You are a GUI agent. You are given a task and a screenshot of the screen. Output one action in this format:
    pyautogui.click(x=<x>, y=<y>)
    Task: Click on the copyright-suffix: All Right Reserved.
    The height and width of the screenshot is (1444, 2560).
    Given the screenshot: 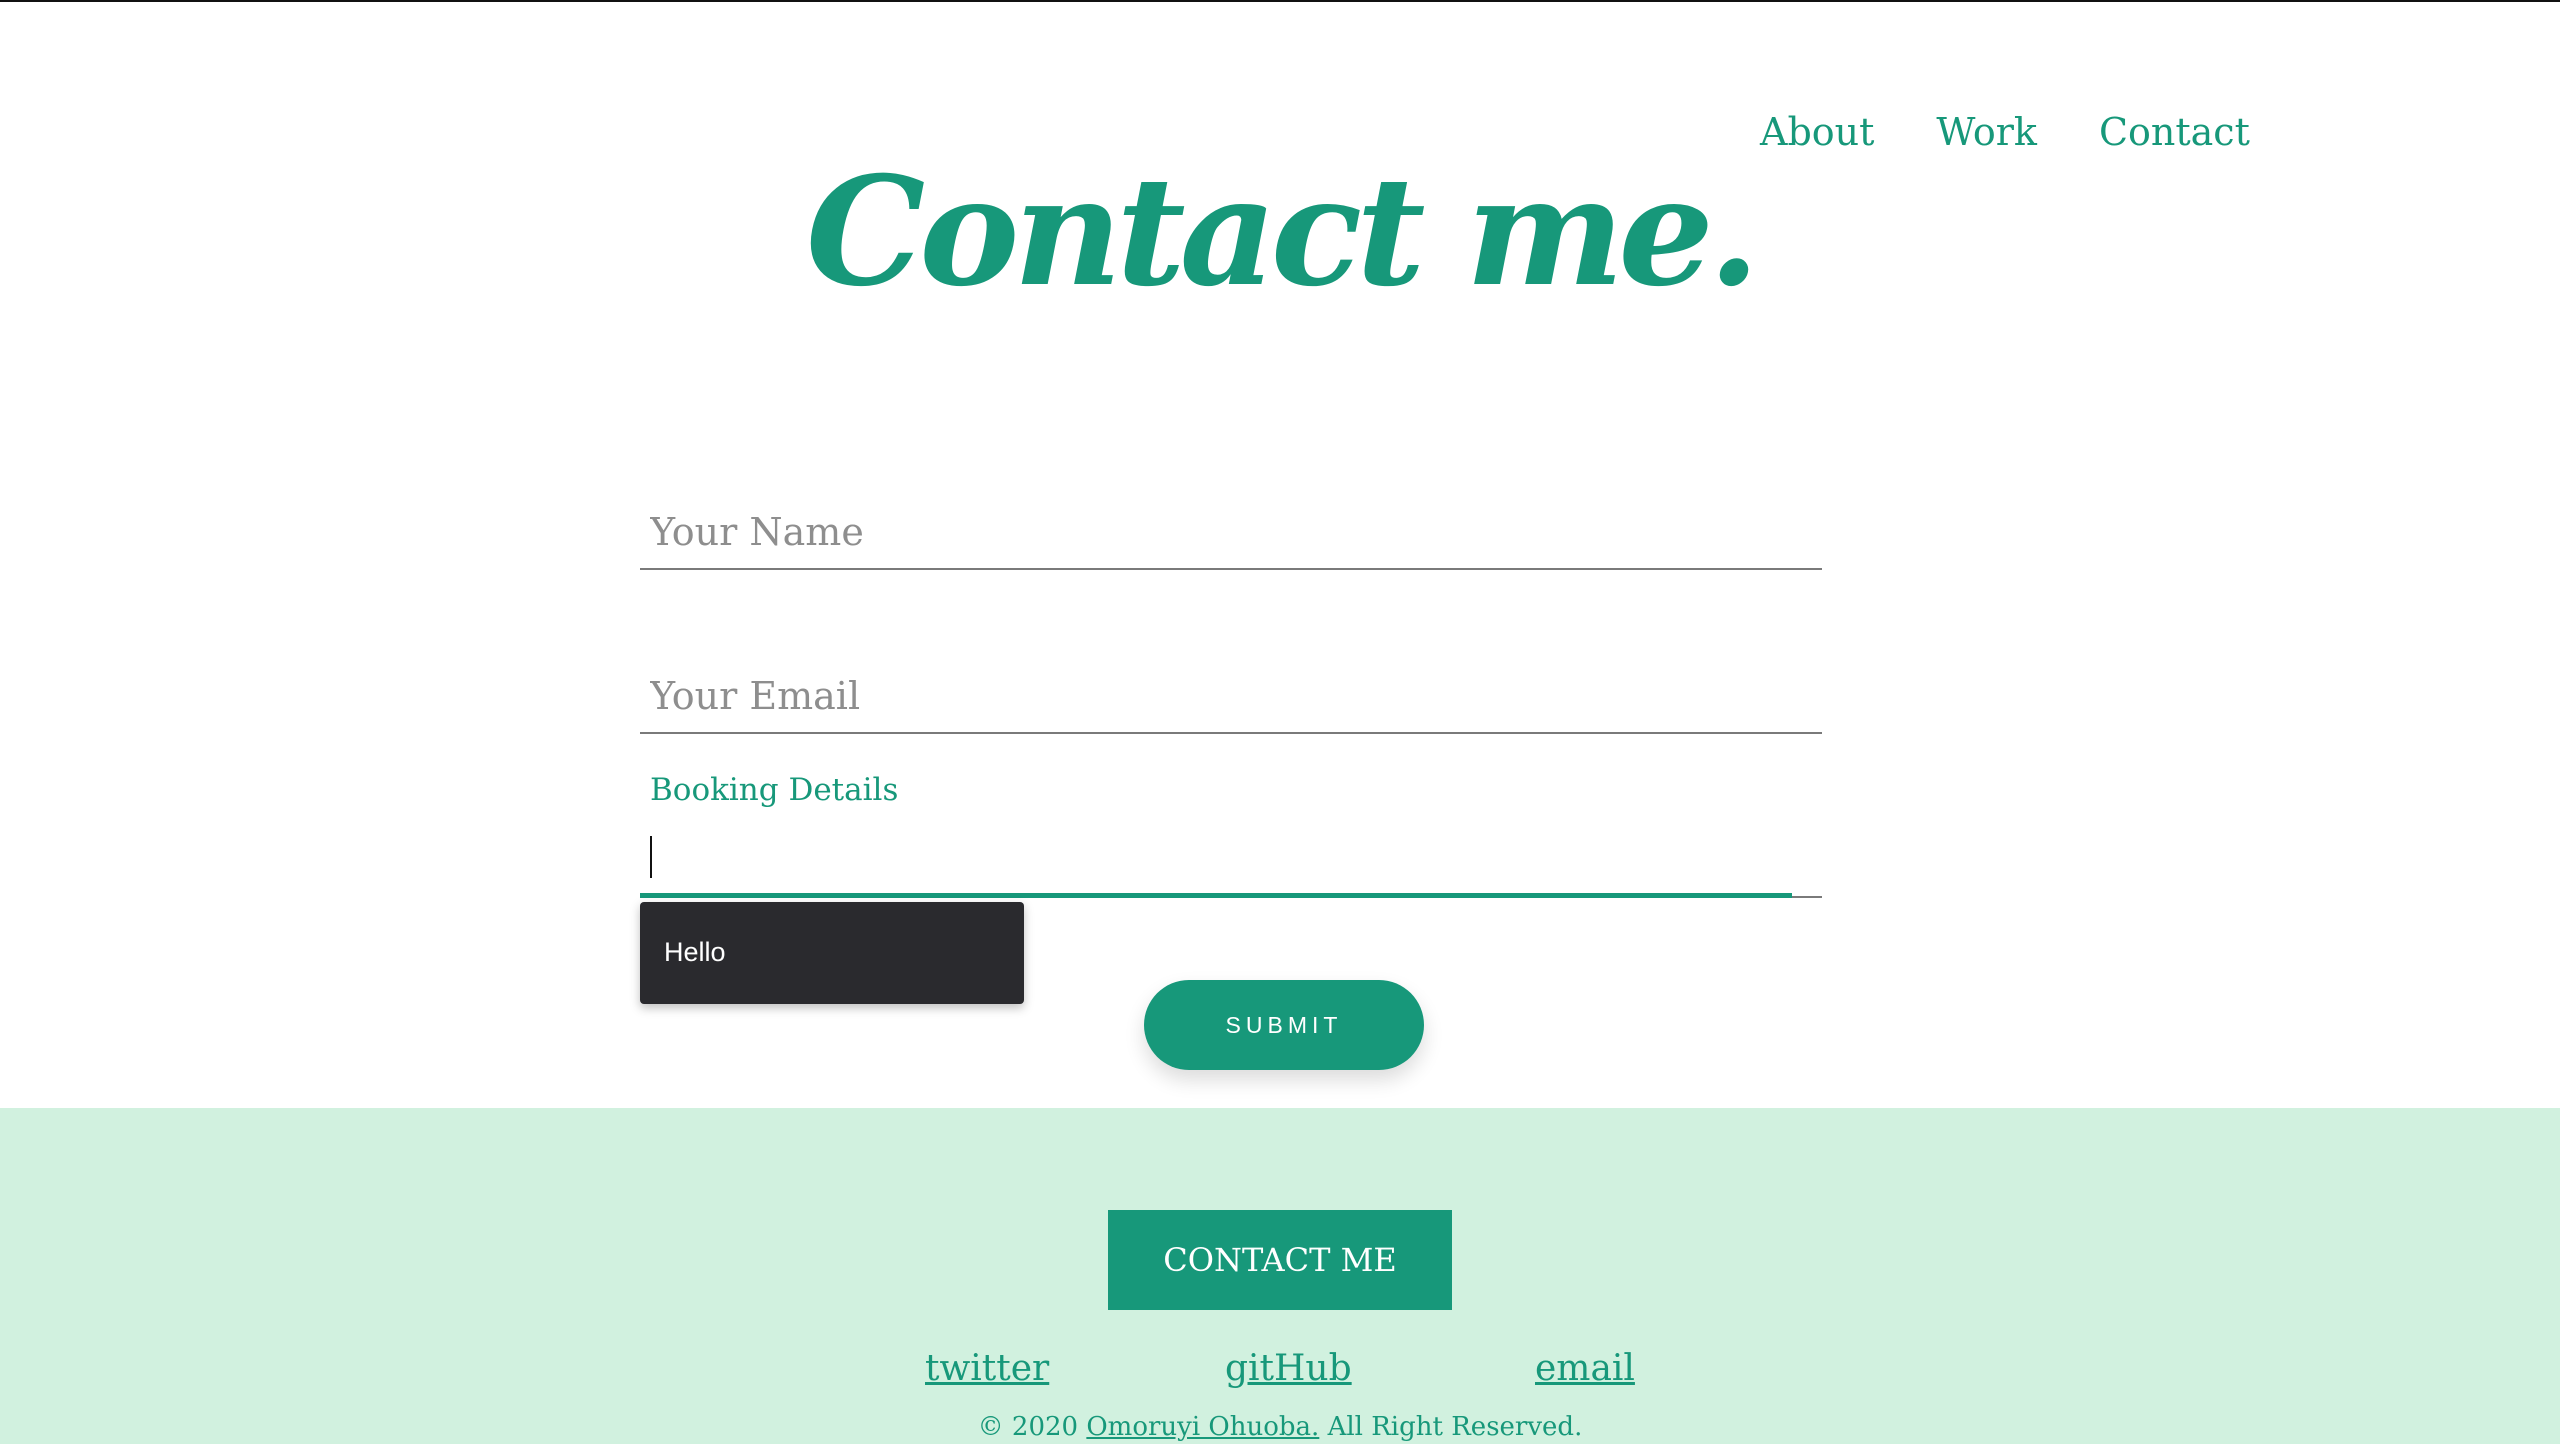 What is the action you would take?
    pyautogui.click(x=1455, y=1427)
    